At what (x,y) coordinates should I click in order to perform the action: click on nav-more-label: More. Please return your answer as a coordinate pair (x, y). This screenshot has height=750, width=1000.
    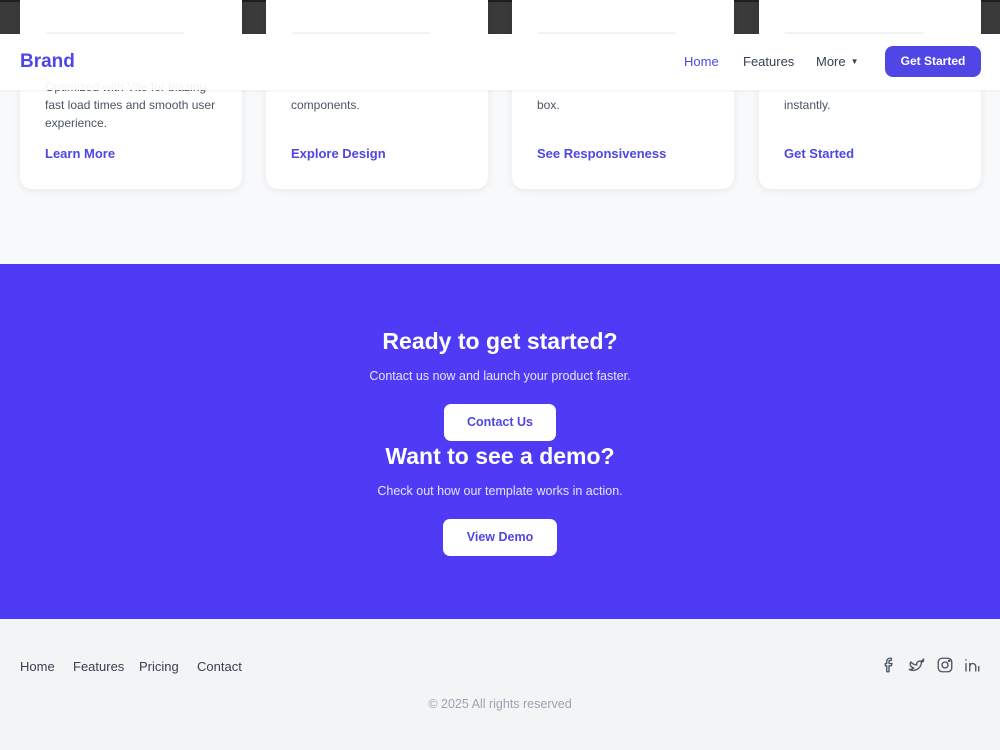
    Looking at the image, I should click on (831, 61).